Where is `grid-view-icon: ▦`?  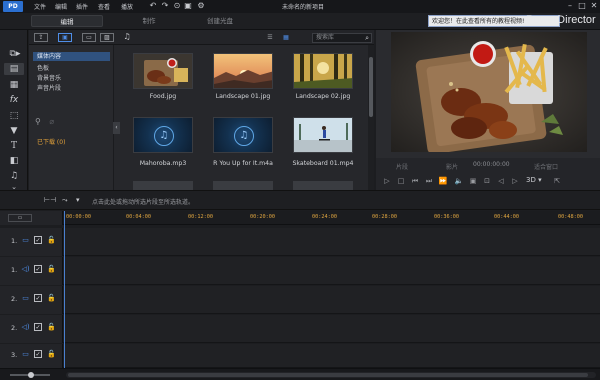 grid-view-icon: ▦ is located at coordinates (286, 37).